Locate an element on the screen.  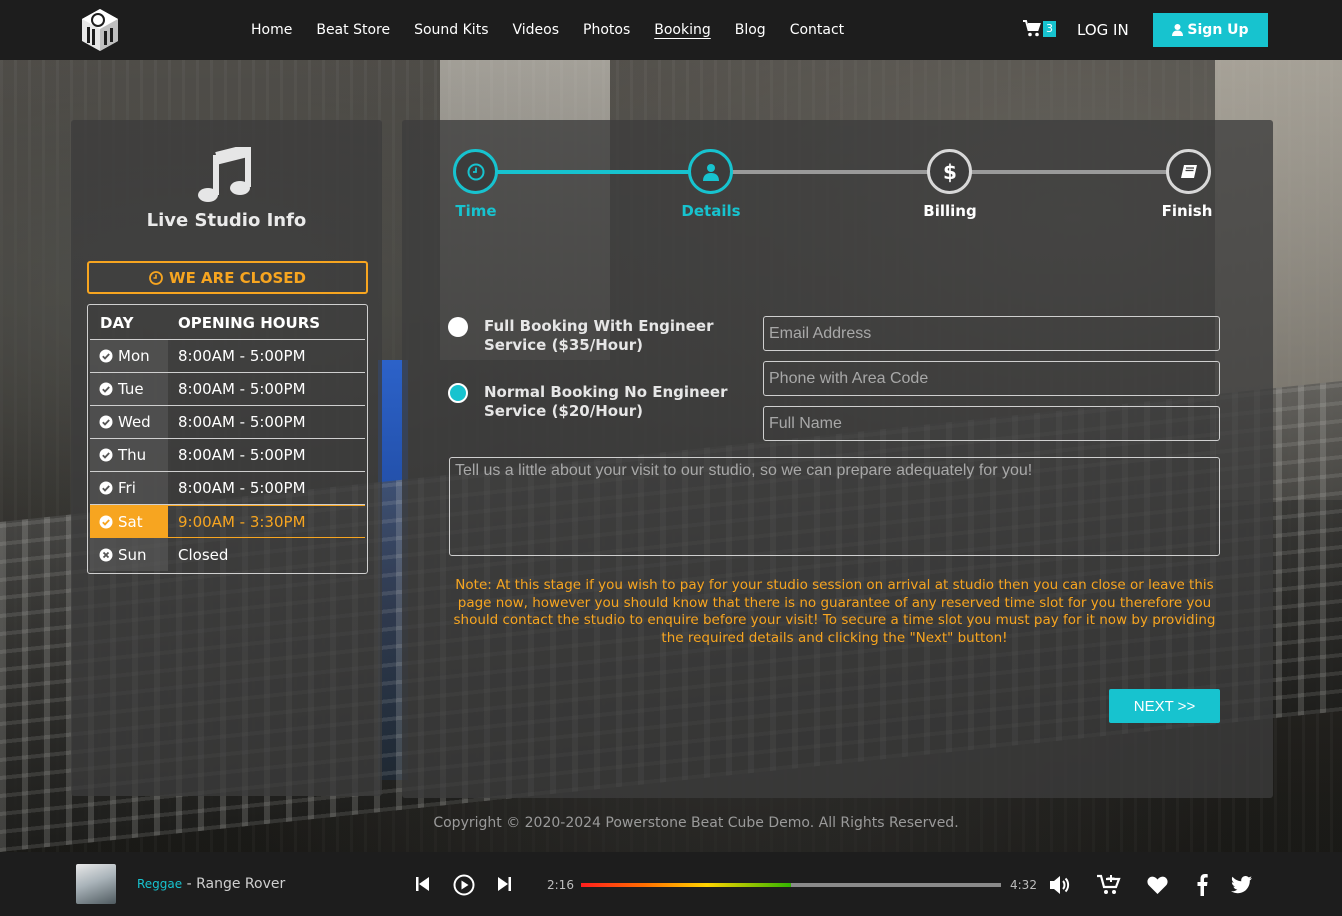
music-note-icon is located at coordinates (224, 174).